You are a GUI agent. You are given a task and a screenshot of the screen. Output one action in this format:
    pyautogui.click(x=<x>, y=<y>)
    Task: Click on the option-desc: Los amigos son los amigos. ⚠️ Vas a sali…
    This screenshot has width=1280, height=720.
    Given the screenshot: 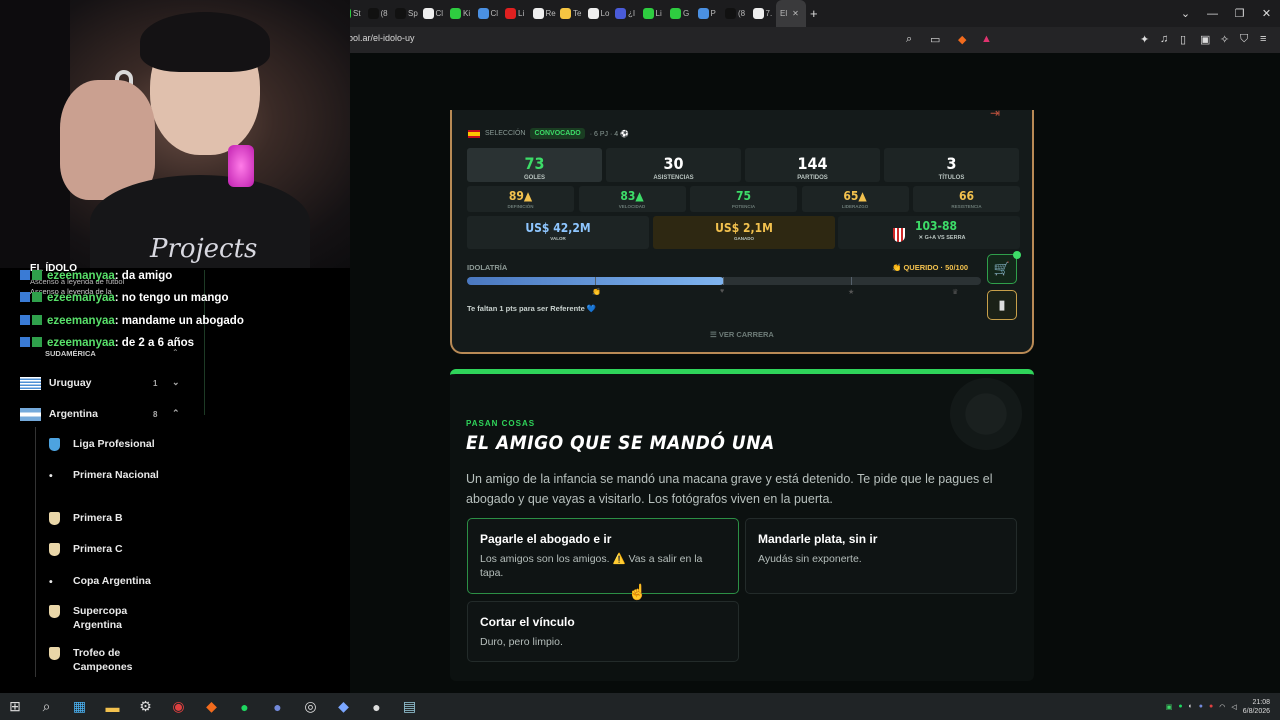 What is the action you would take?
    pyautogui.click(x=591, y=566)
    